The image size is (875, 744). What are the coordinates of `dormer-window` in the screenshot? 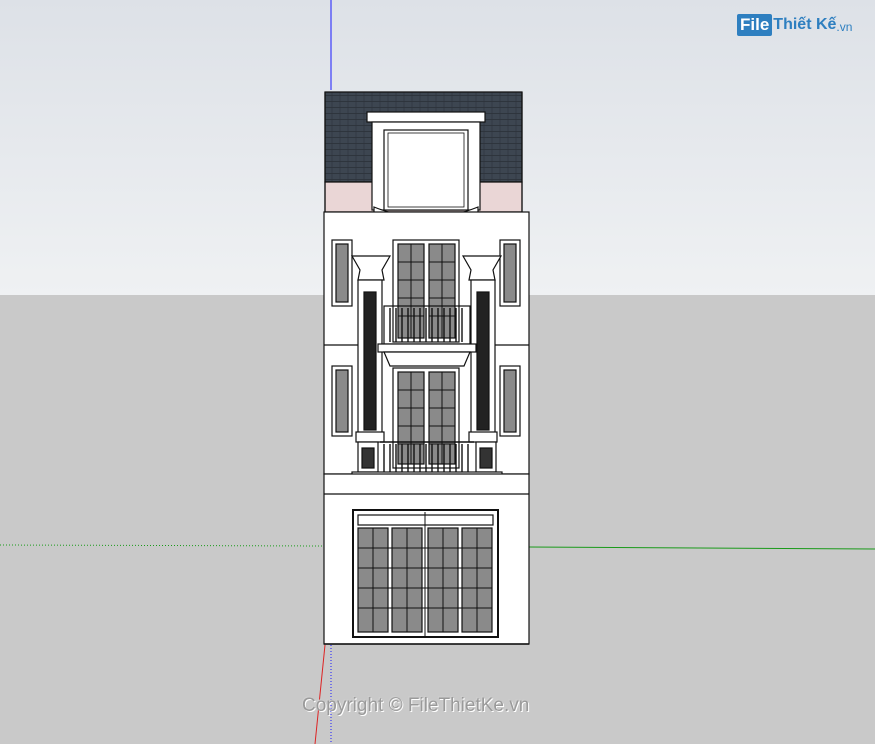 It's located at (426, 168).